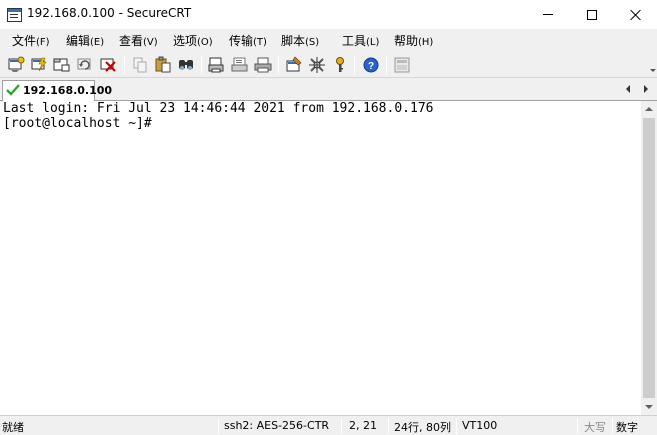  Describe the element at coordinates (595, 427) in the screenshot. I see `status-caps-lock: 大写` at that location.